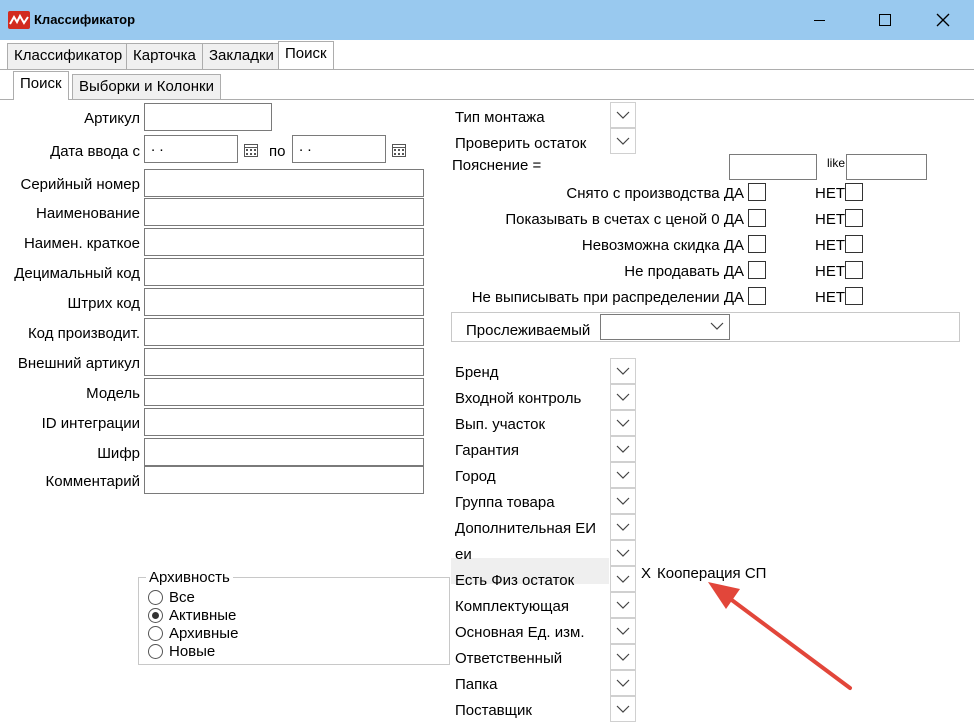 Image resolution: width=974 pixels, height=722 pixels. I want to click on mount-type-label: Тип монтажа, so click(500, 117).